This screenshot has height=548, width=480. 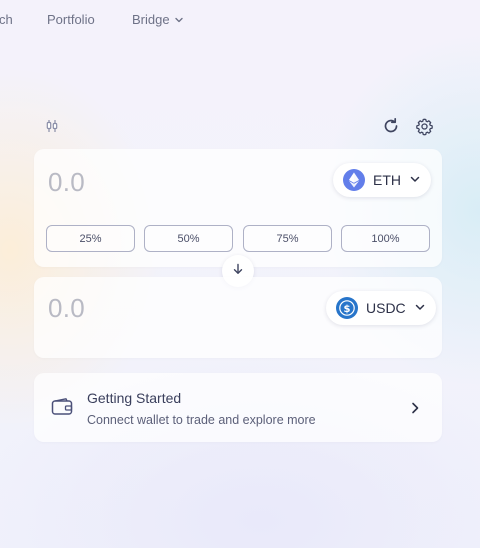 I want to click on percent-100-button: 100%, so click(x=385, y=238).